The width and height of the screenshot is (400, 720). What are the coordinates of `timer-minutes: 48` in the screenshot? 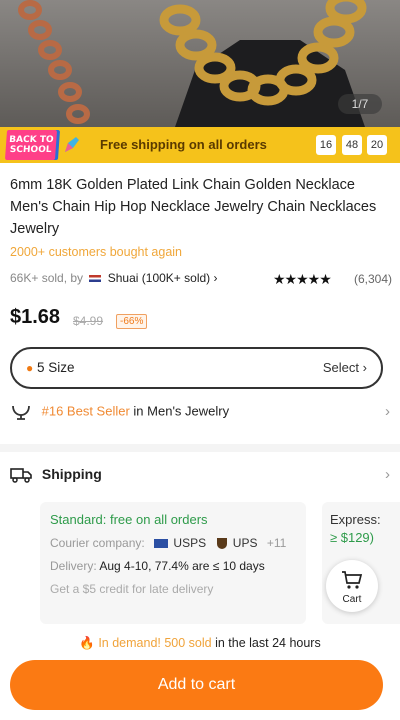 It's located at (352, 145).